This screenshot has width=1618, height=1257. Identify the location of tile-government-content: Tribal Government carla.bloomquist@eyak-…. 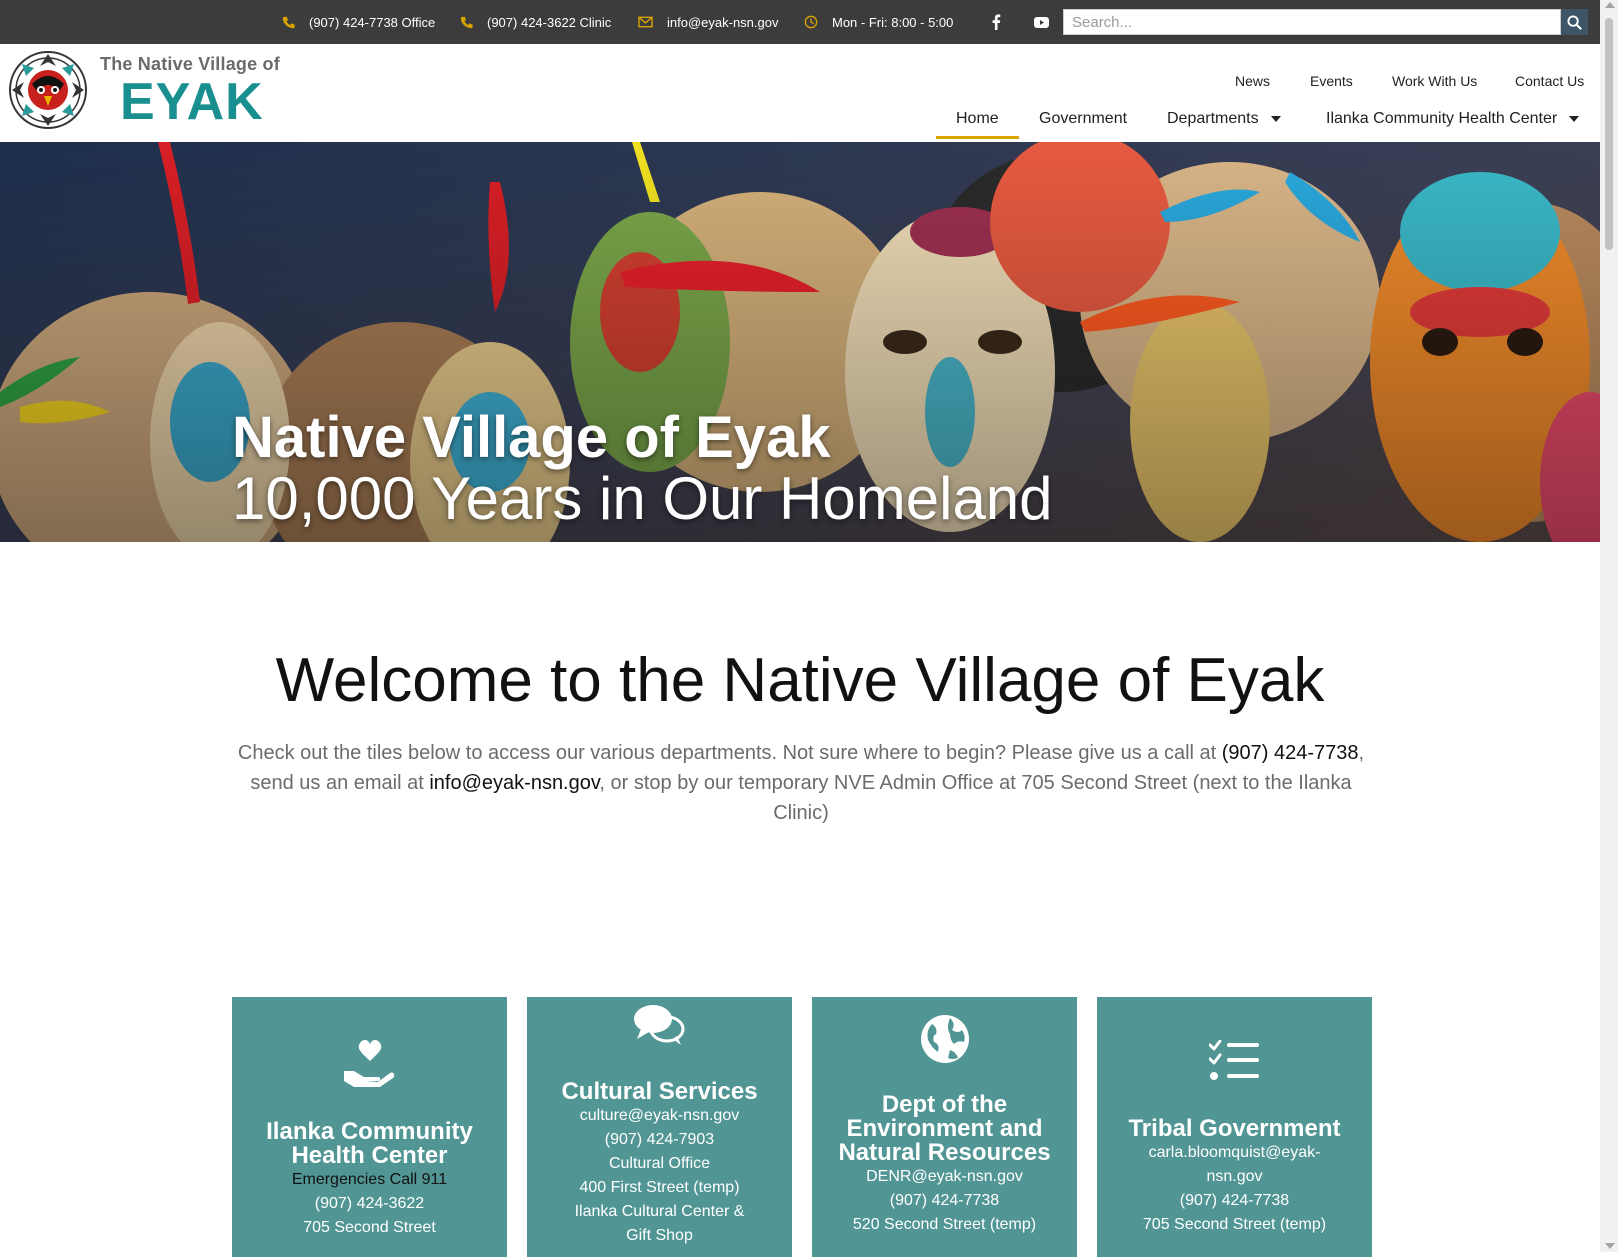
(1234, 1177).